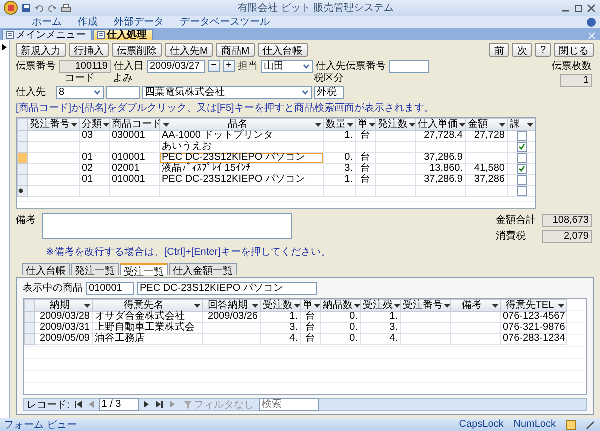 The width and height of the screenshot is (600, 431). I want to click on column-header: 発注数, so click(396, 124).